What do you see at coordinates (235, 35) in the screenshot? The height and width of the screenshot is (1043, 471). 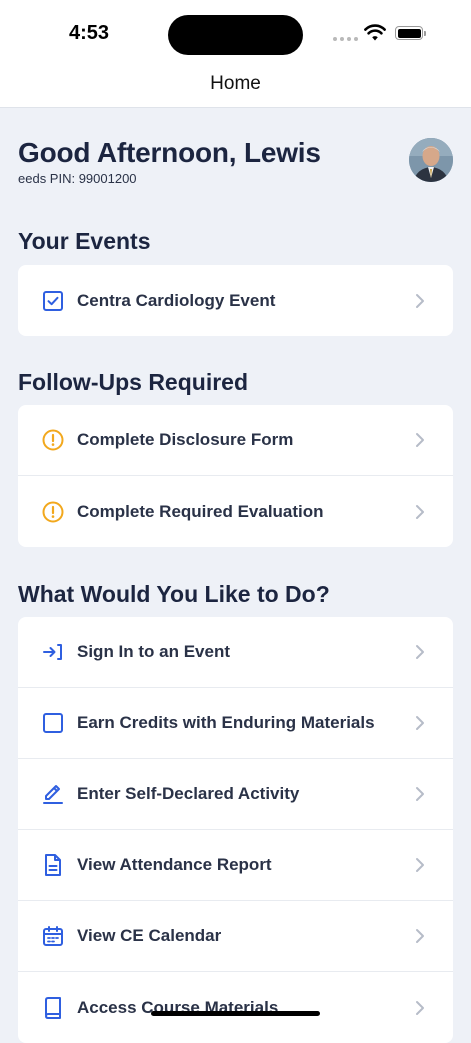 I see `dynamic-island` at bounding box center [235, 35].